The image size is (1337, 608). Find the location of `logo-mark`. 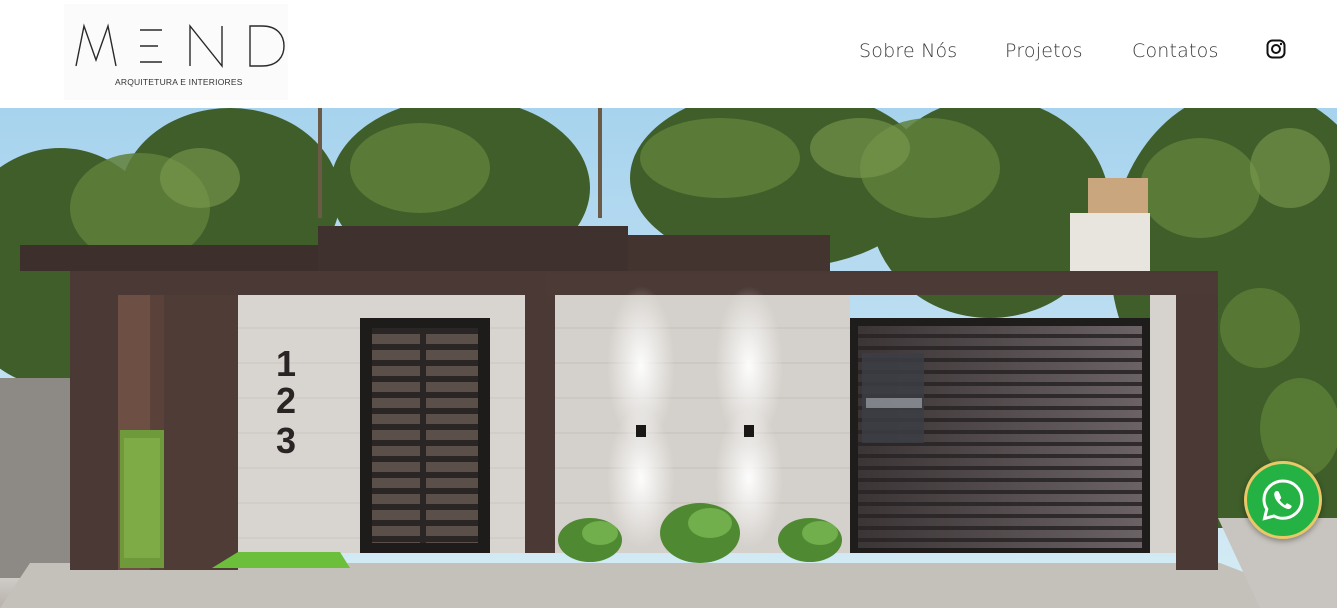

logo-mark is located at coordinates (180, 45).